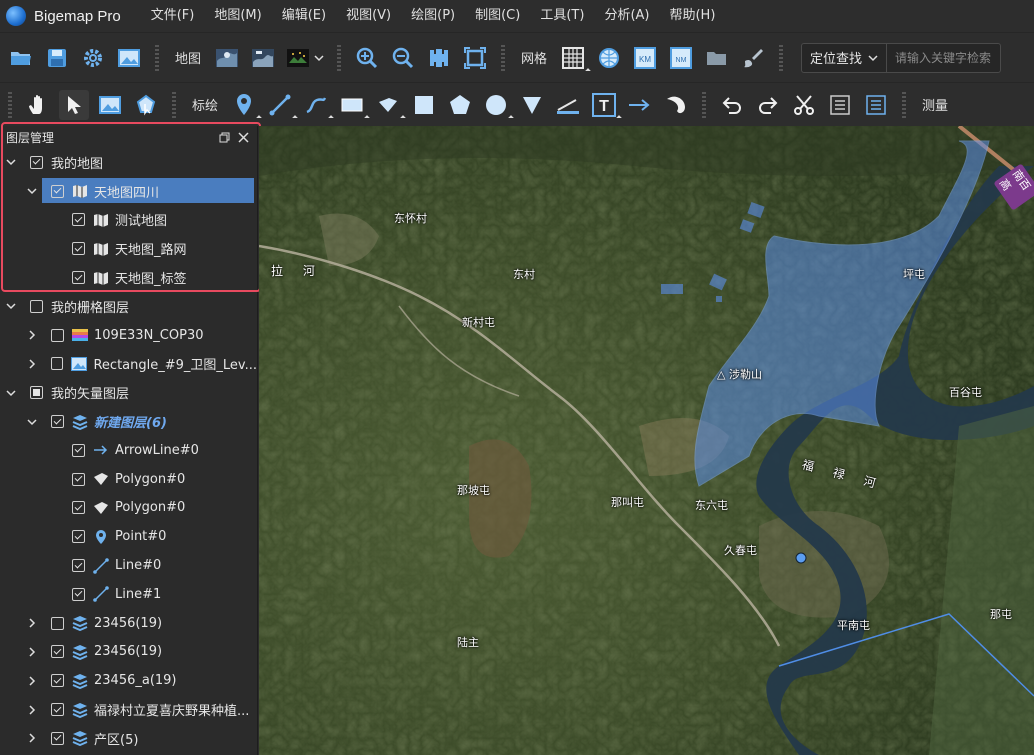 The height and width of the screenshot is (755, 1034). Describe the element at coordinates (305, 58) in the screenshot. I see `map-source-3-icon` at that location.